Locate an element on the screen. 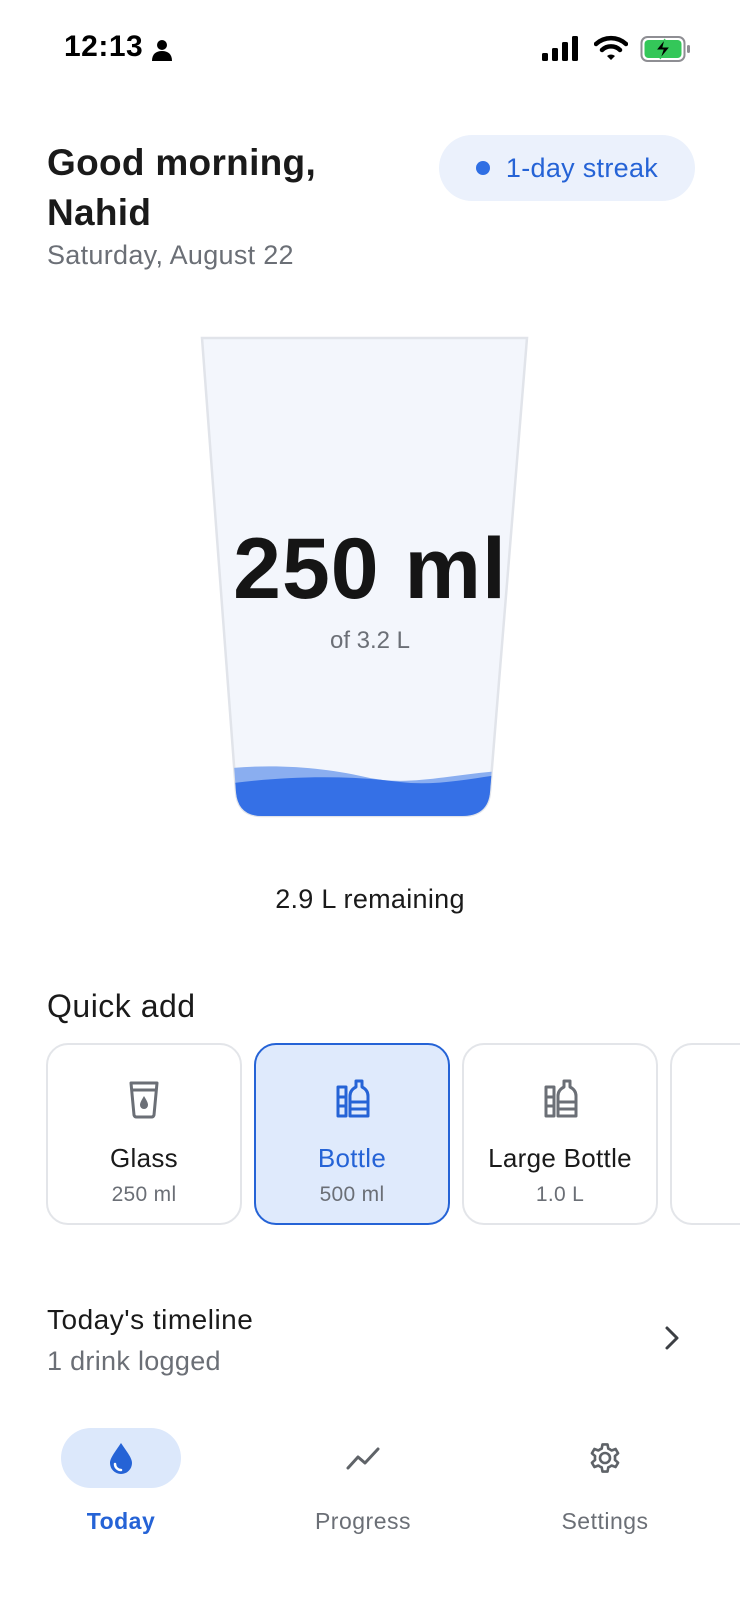  bottom-navigation: Today Progress Settings is located at coordinates (370, 1490).